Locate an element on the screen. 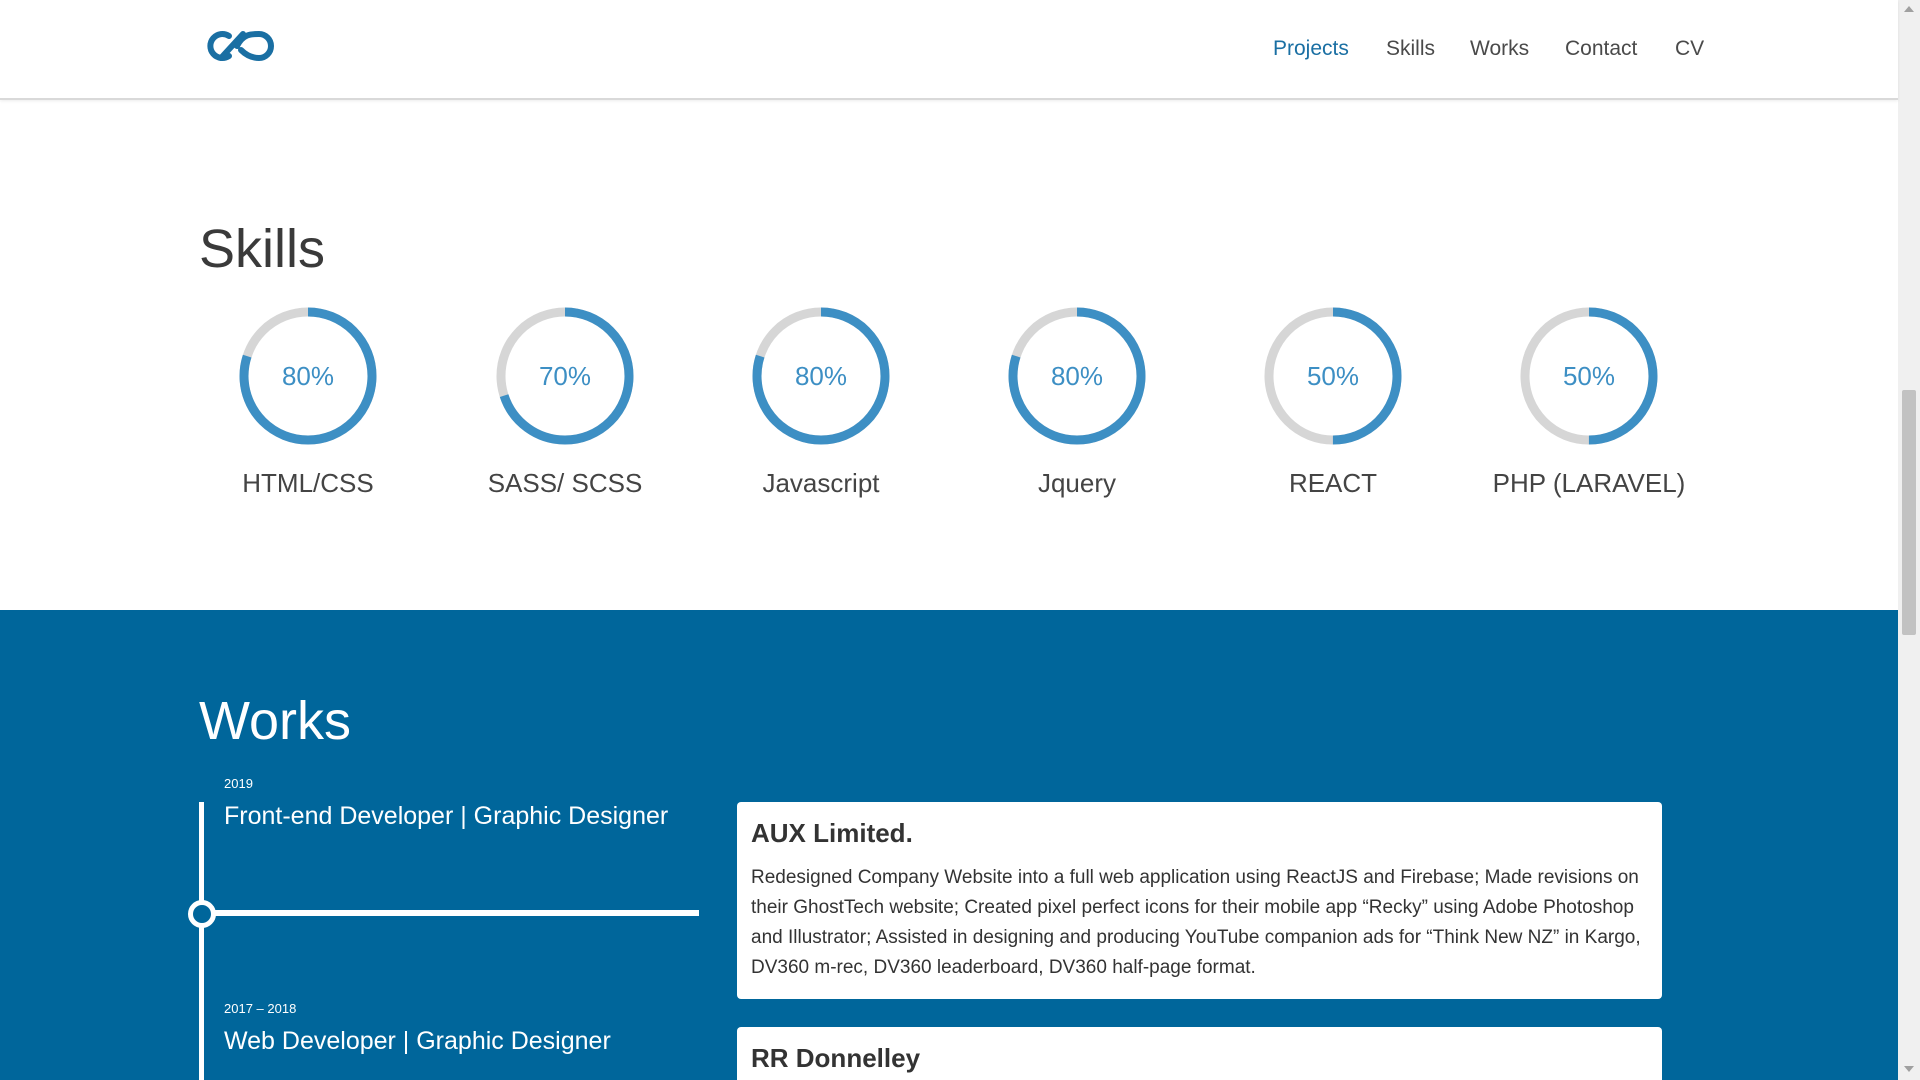 The width and height of the screenshot is (1920, 1080). nav-projects: Projects is located at coordinates (1311, 49).